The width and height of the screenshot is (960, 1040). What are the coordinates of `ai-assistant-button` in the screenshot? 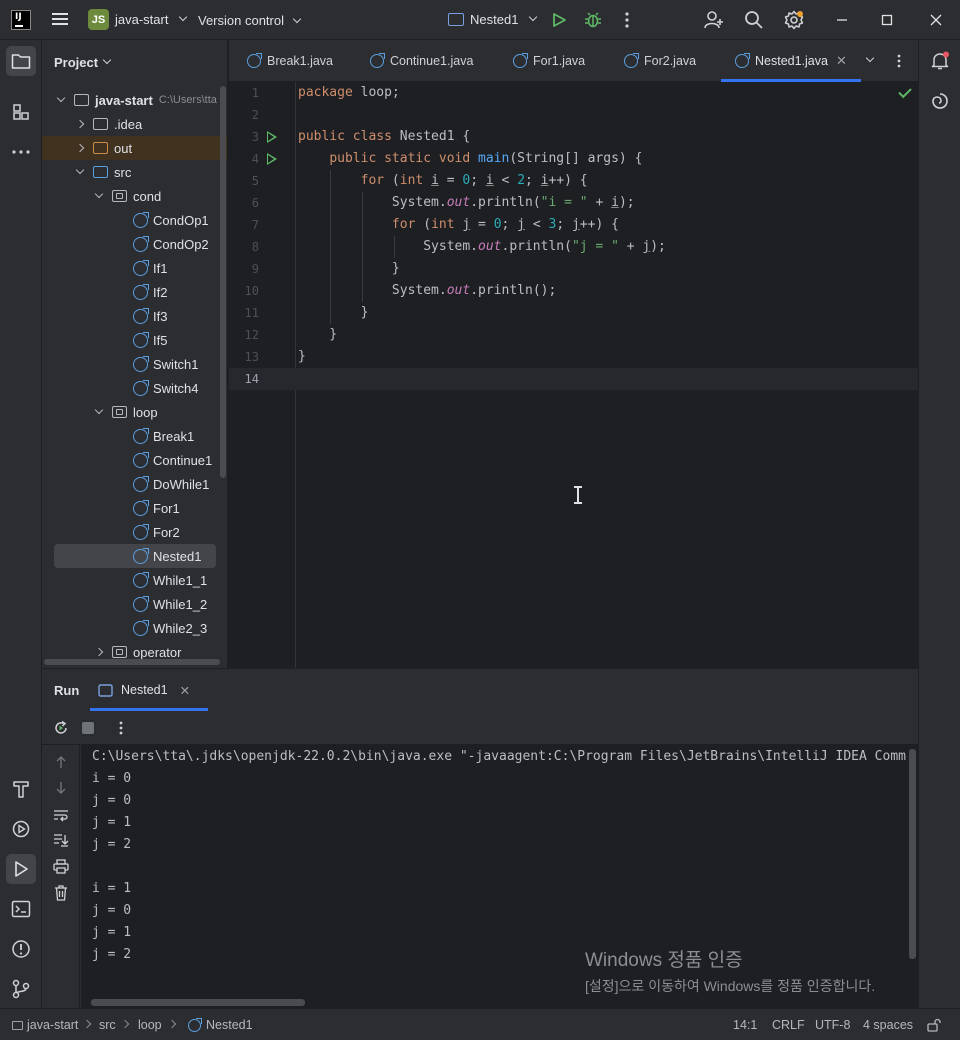 It's located at (940, 101).